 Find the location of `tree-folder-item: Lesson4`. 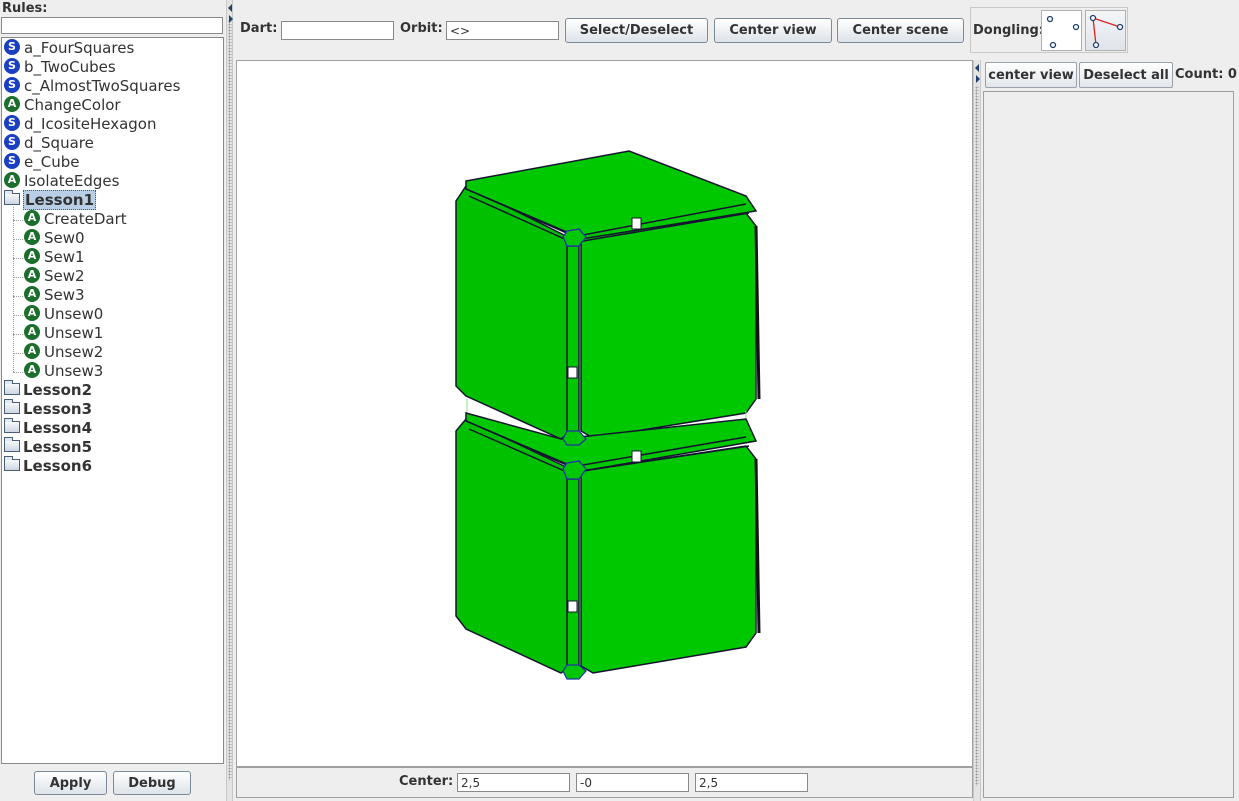

tree-folder-item: Lesson4 is located at coordinates (48, 428).